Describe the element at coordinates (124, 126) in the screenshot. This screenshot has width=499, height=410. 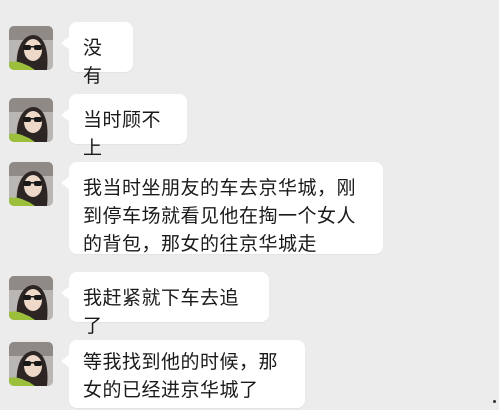
I see `message-bubble: 当时顾不上` at that location.